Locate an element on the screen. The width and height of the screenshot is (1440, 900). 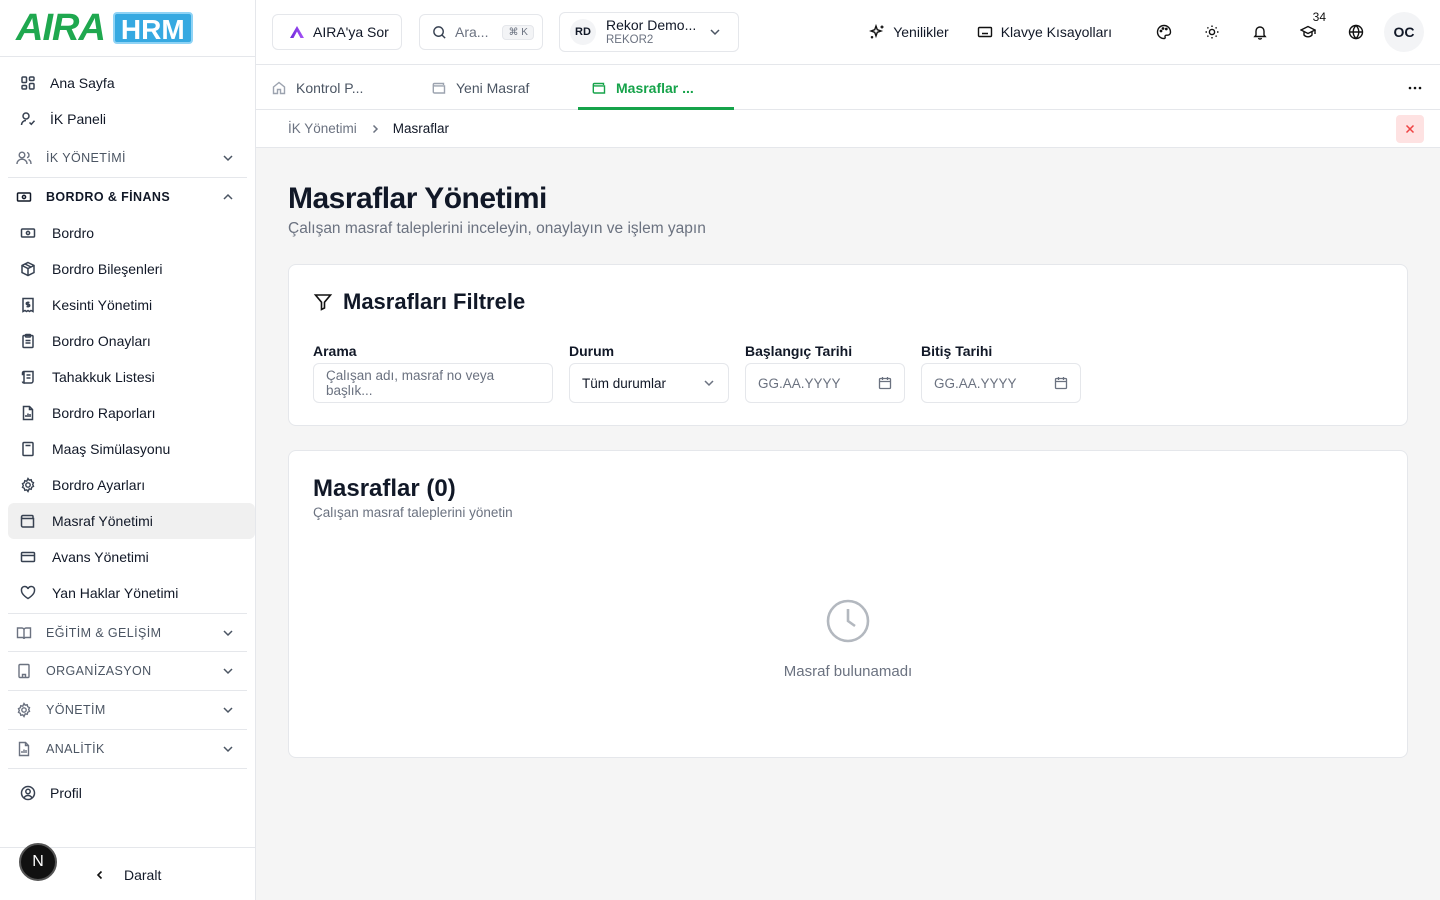
sidebar-item-hr-panel: İK Paneli is located at coordinates (127, 119).